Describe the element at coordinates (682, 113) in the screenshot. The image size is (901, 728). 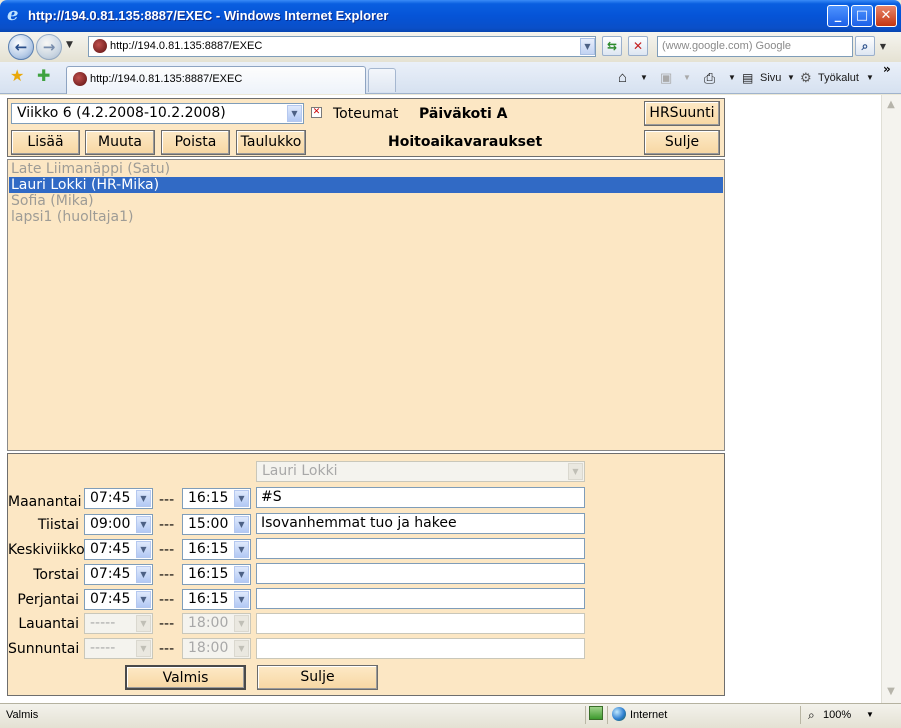
I see `hr-button: HRSuunti` at that location.